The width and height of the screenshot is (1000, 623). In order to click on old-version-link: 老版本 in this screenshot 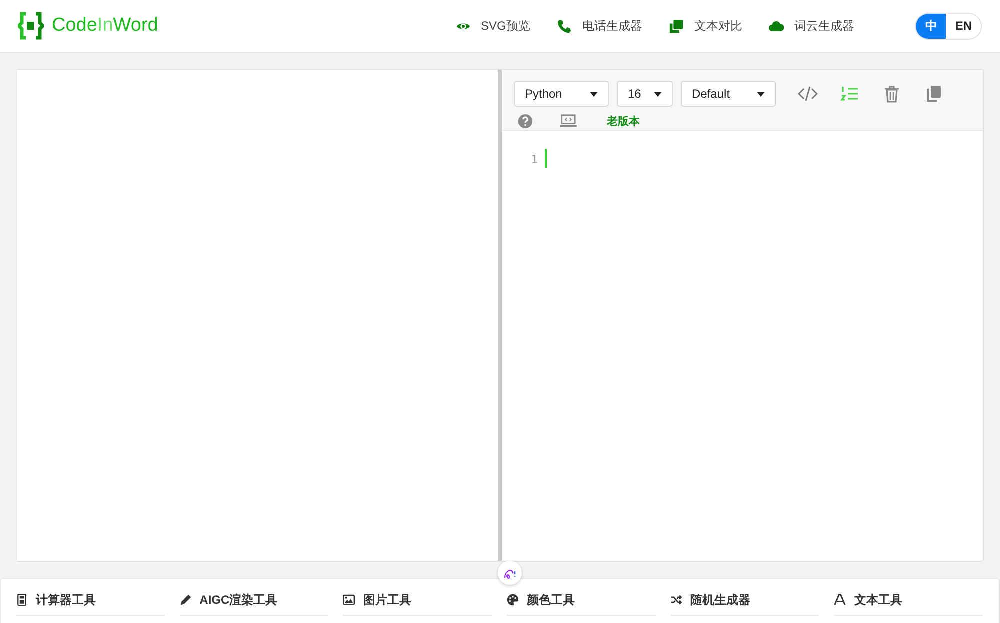, I will do `click(623, 121)`.